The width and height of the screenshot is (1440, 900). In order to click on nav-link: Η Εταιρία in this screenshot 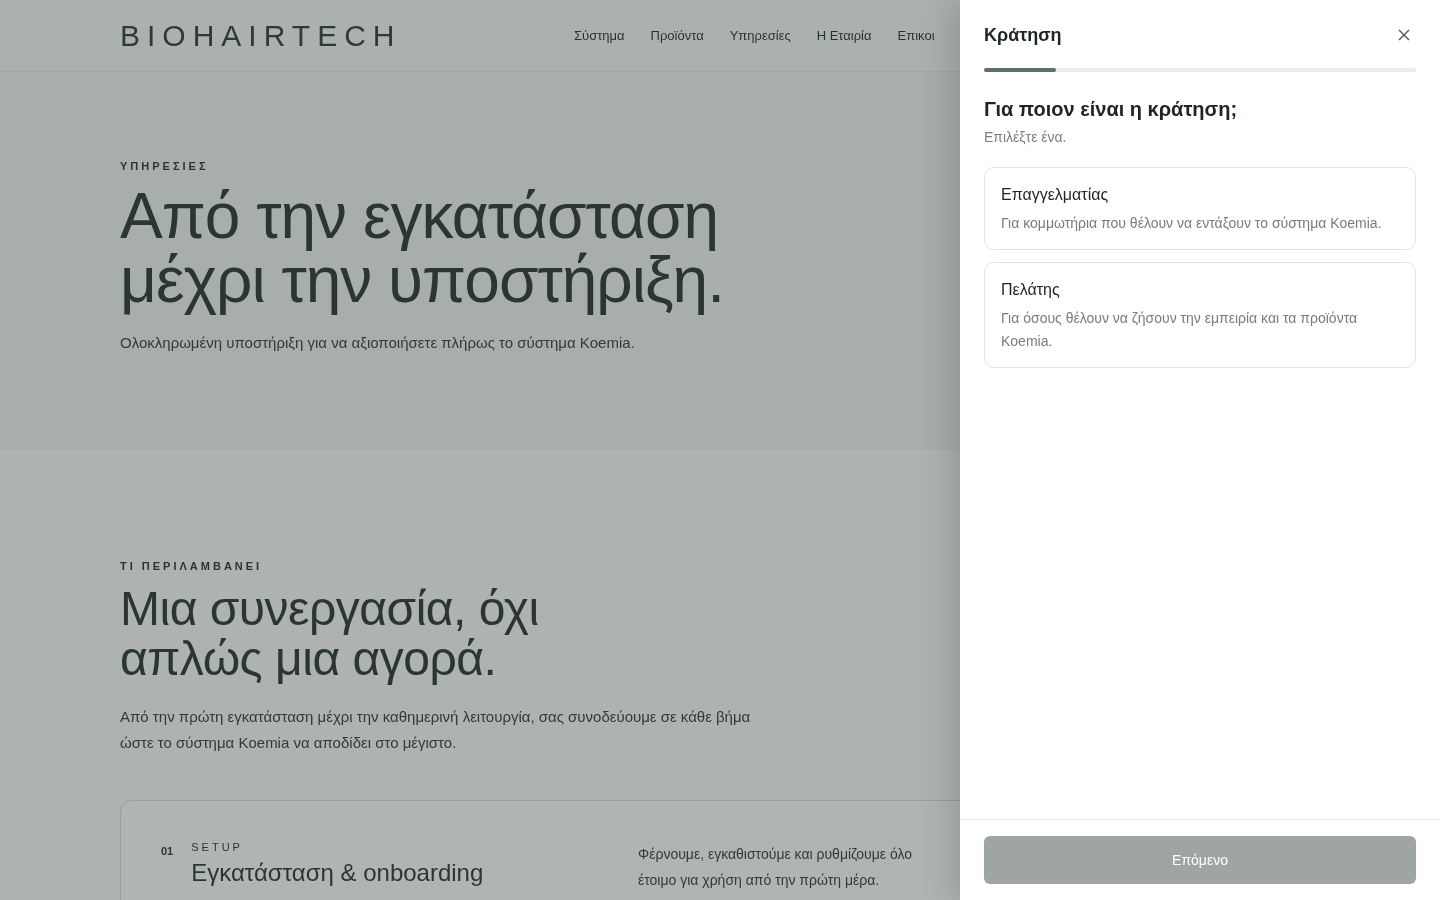, I will do `click(844, 35)`.